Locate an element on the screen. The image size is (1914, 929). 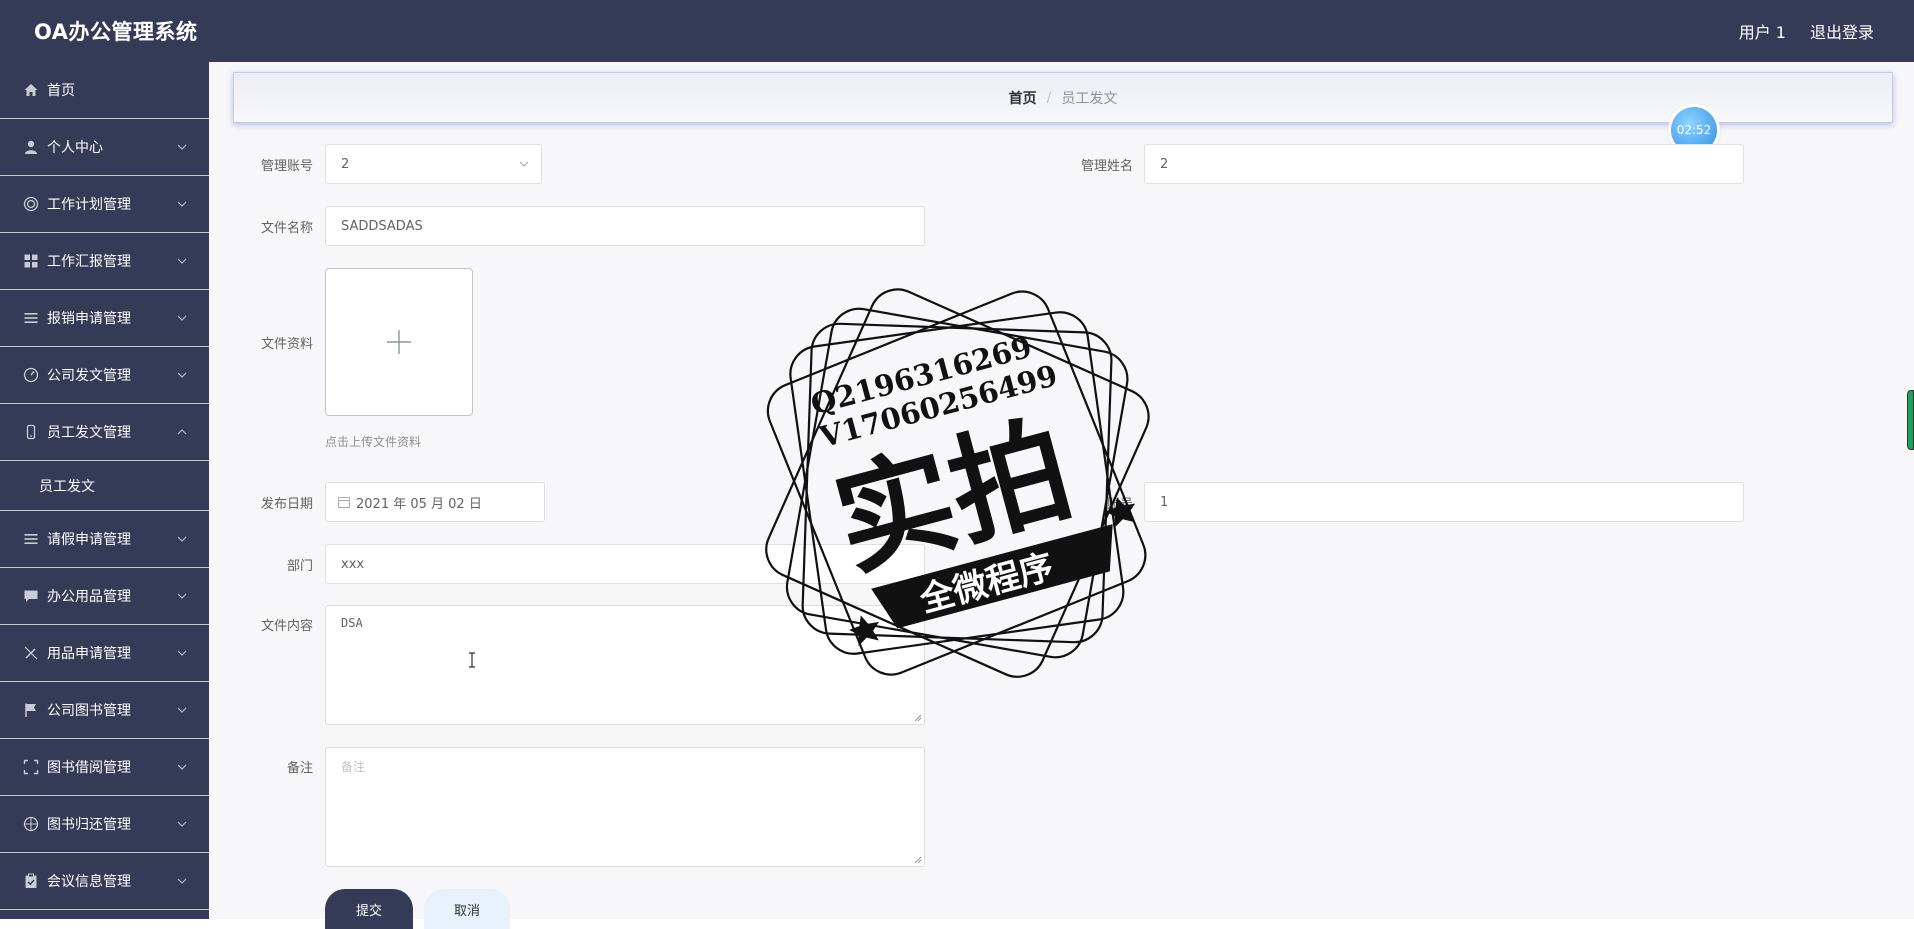
compass-icon is located at coordinates (30, 824).